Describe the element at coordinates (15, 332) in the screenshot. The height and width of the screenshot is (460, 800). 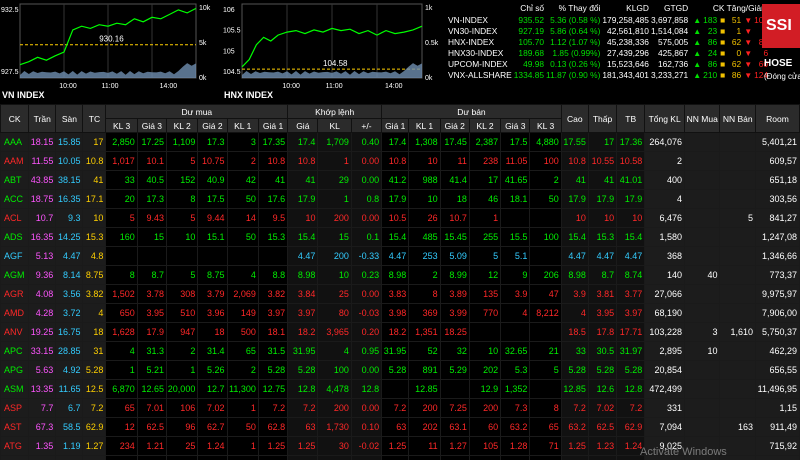
I see `symbol-cell: ANV` at that location.